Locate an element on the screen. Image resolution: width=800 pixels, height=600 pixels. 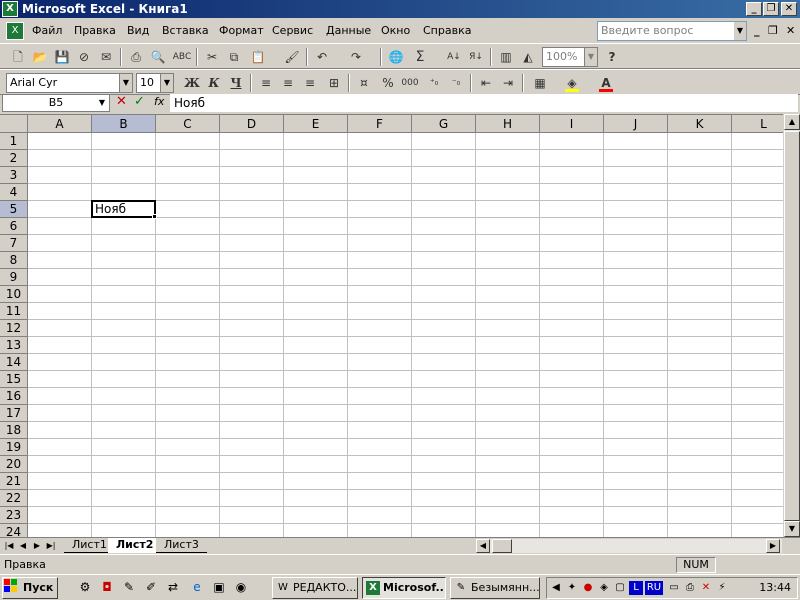
italic-button: К is located at coordinates (214, 83).